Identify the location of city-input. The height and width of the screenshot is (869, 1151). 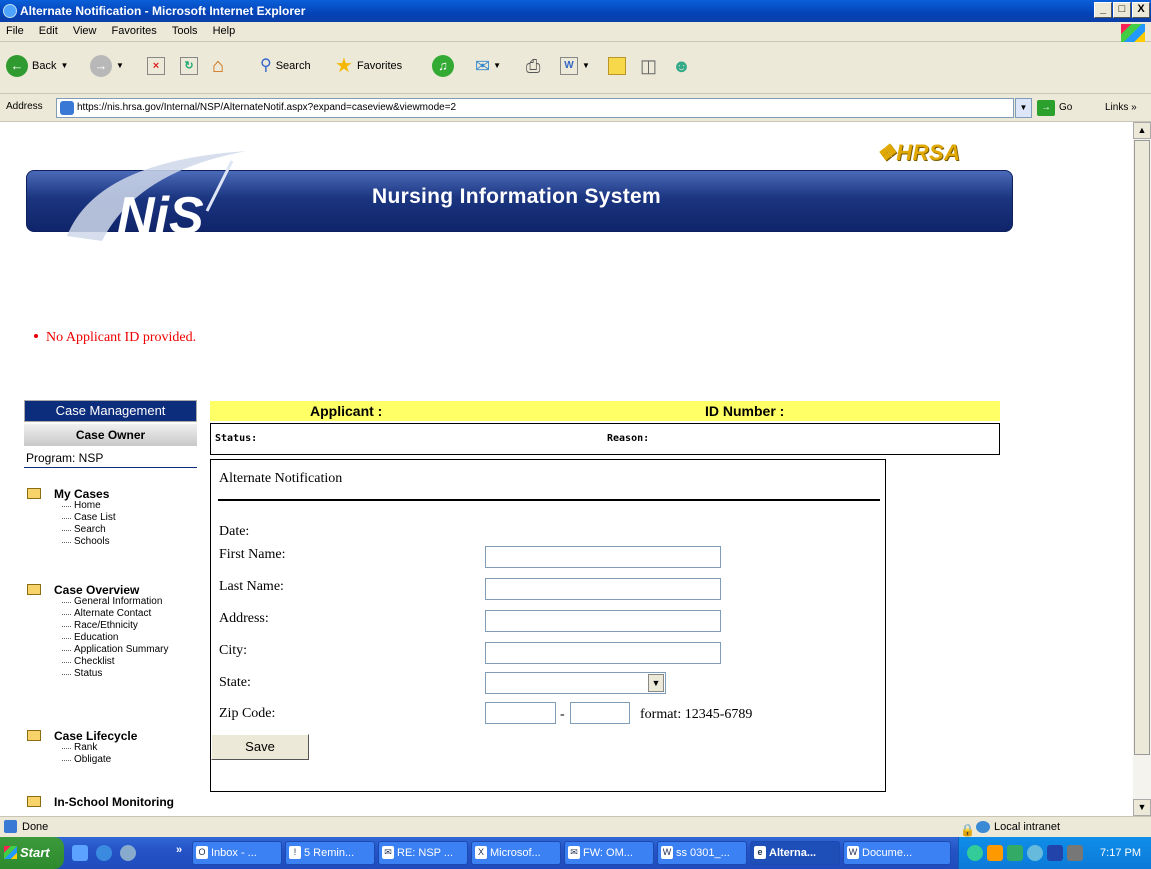
(603, 653).